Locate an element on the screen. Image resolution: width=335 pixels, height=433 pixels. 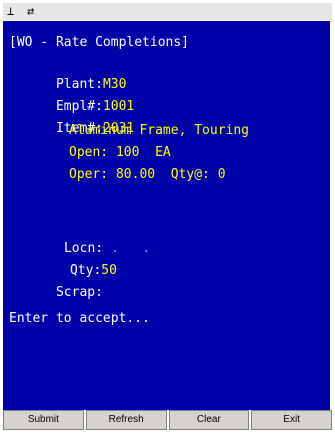
screen-title: [WO - Rate Completions] is located at coordinates (99, 42).